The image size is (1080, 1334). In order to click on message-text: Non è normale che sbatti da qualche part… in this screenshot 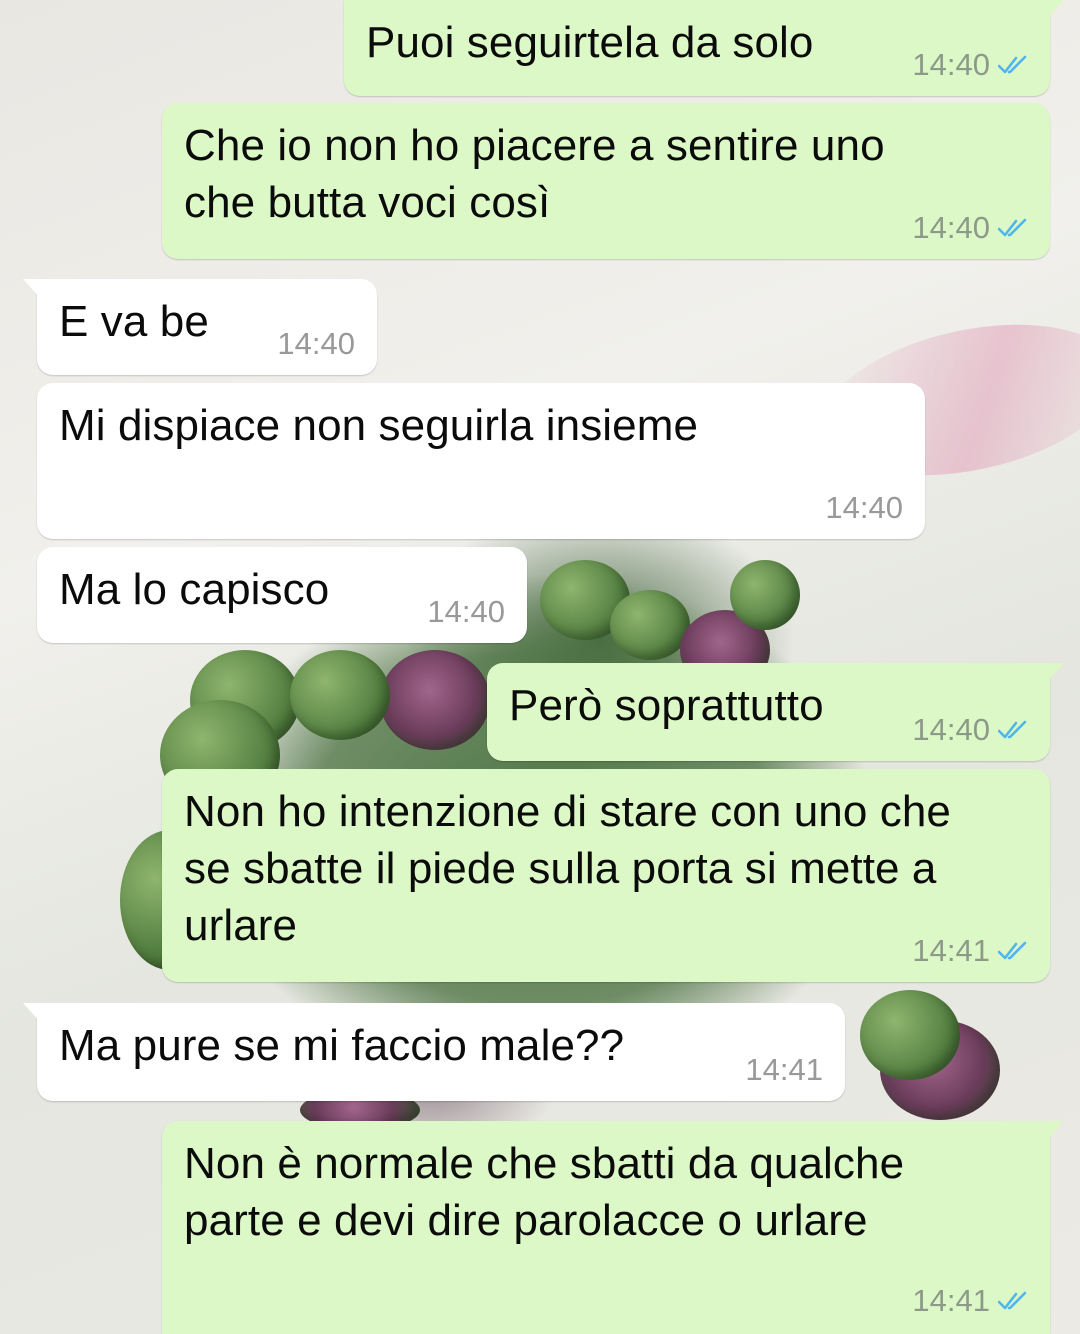, I will do `click(544, 1192)`.